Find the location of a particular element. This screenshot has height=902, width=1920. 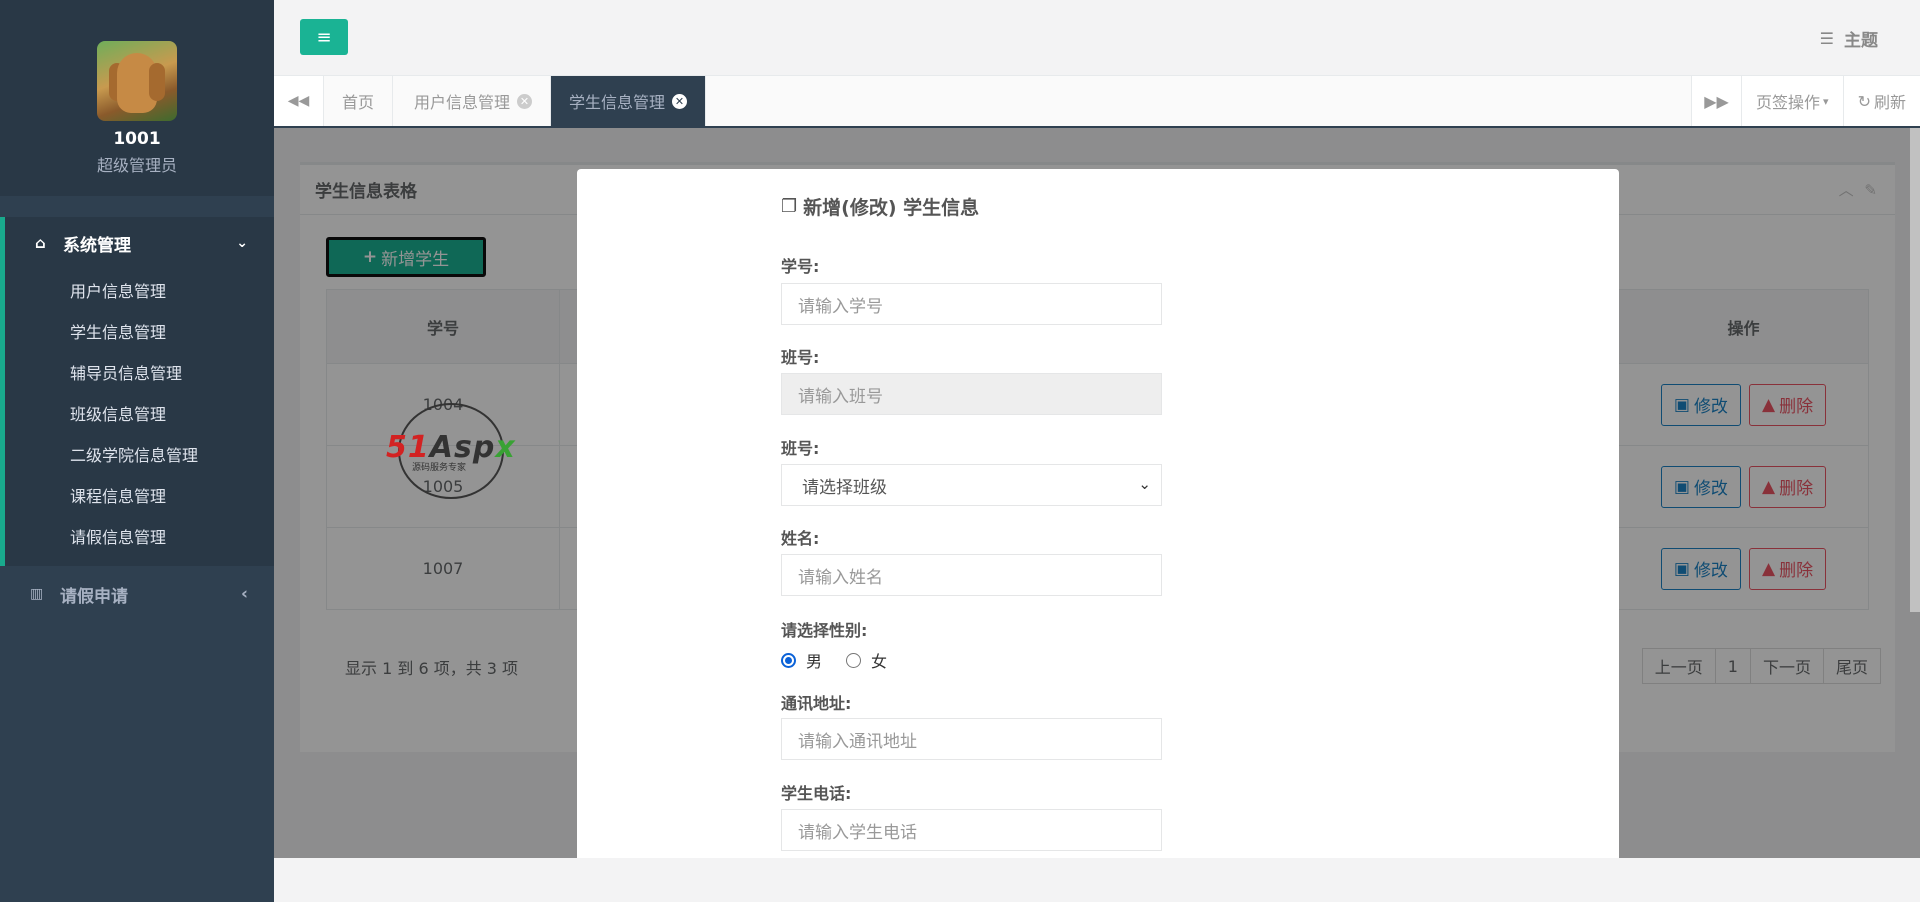

refresh-label: 刷新 is located at coordinates (1889, 102).